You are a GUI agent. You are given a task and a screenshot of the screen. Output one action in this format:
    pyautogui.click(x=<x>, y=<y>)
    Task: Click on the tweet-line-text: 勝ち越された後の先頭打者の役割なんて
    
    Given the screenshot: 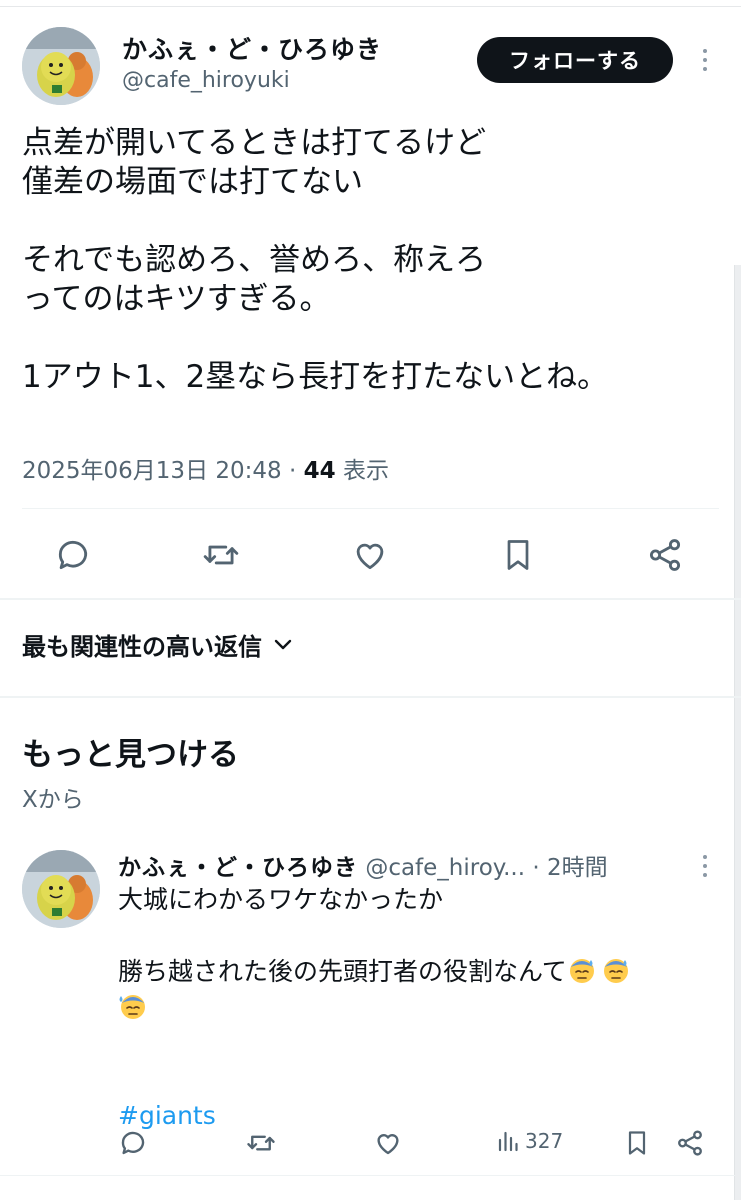 What is the action you would take?
    pyautogui.click(x=342, y=971)
    